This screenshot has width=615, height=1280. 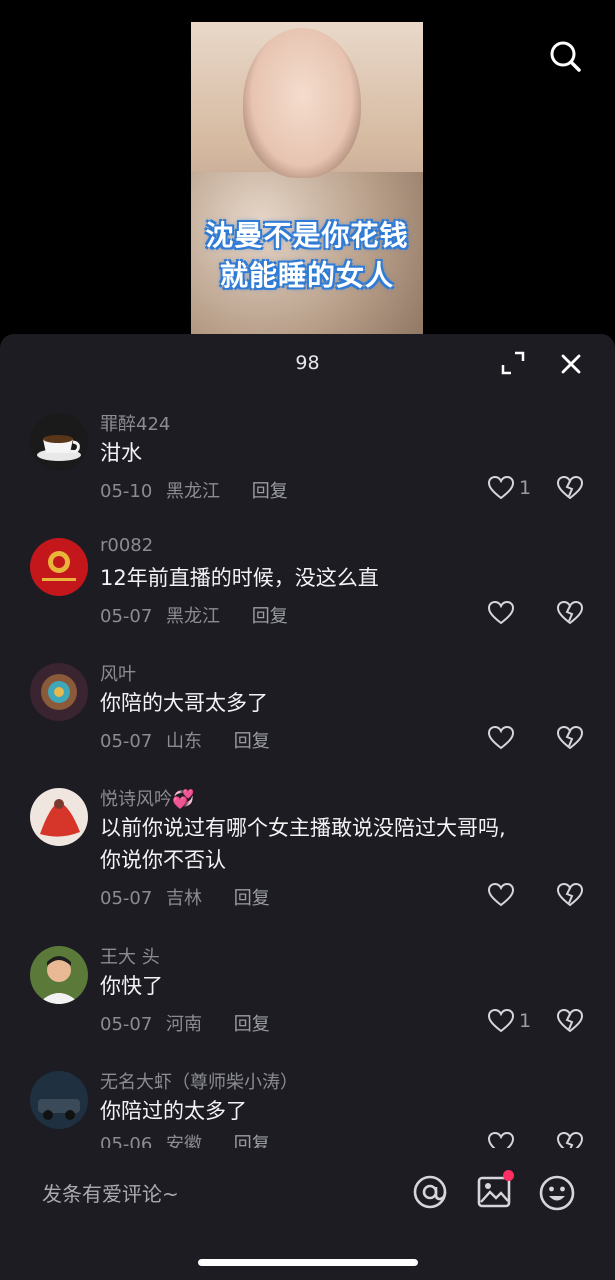 I want to click on floral-avatar-icon, so click(x=59, y=692).